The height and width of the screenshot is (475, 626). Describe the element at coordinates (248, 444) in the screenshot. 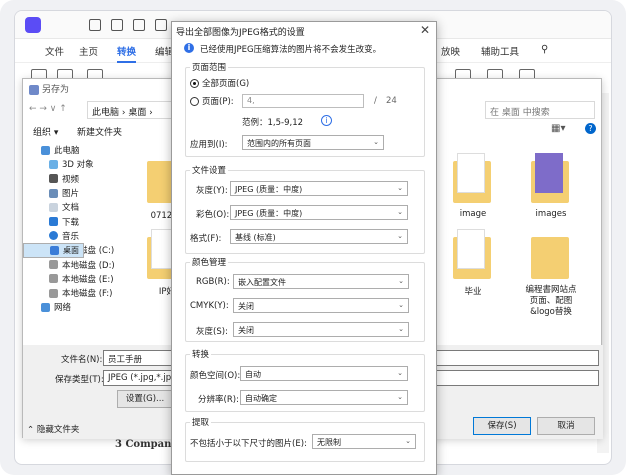

I see `min-size-label: 不包括小于以下尺寸的图片(E):` at that location.